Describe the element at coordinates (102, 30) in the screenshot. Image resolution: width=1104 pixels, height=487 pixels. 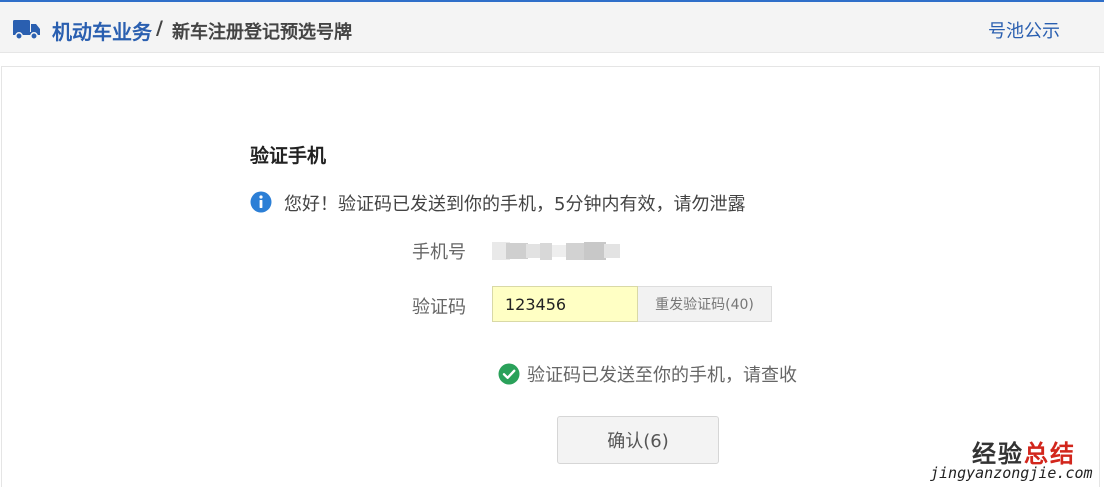
I see `breadcrumb-main: 机动车业务` at that location.